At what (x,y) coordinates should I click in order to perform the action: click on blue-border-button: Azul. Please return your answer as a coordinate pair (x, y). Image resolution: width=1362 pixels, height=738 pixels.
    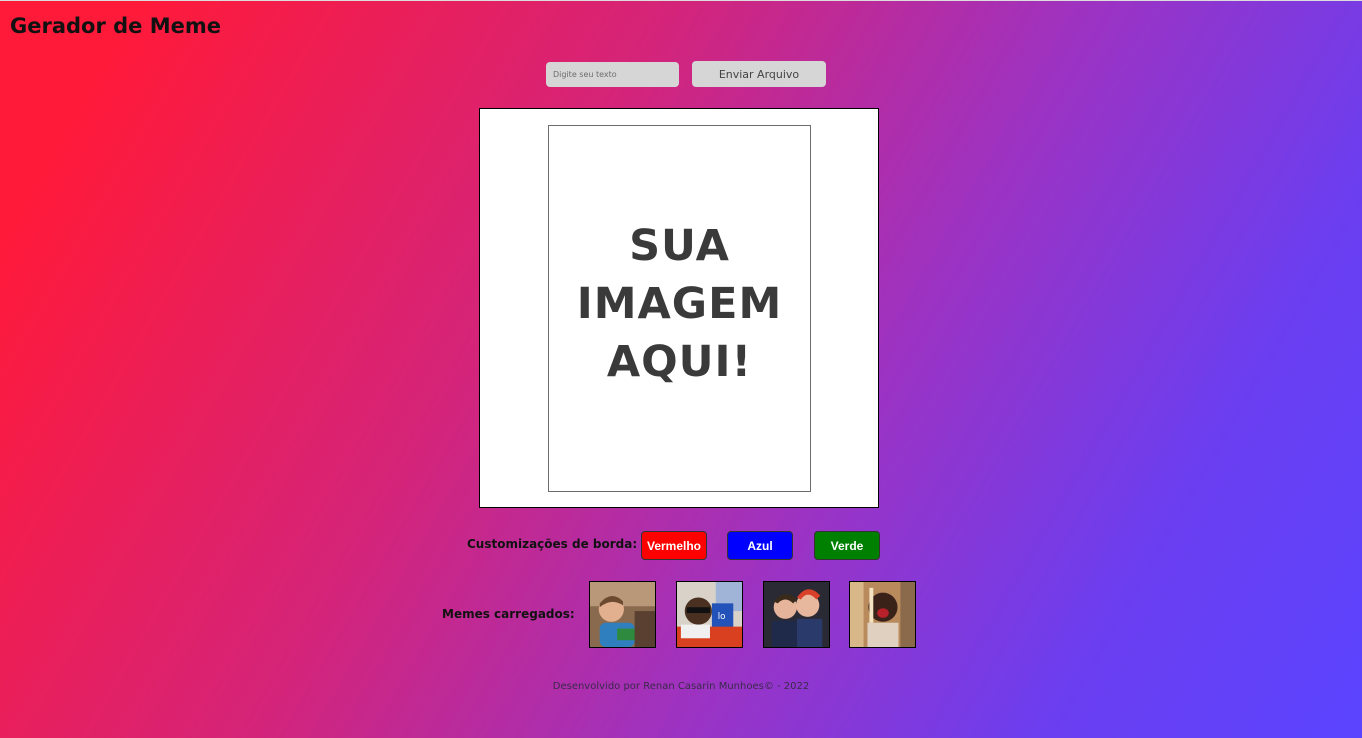
    Looking at the image, I should click on (760, 545).